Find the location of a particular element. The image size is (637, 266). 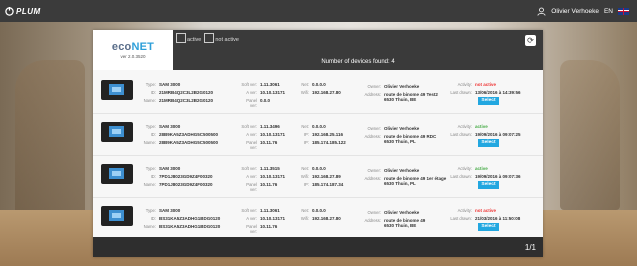

top-bar: PLUM Olivier Verhoeke EN is located at coordinates (318, 11).